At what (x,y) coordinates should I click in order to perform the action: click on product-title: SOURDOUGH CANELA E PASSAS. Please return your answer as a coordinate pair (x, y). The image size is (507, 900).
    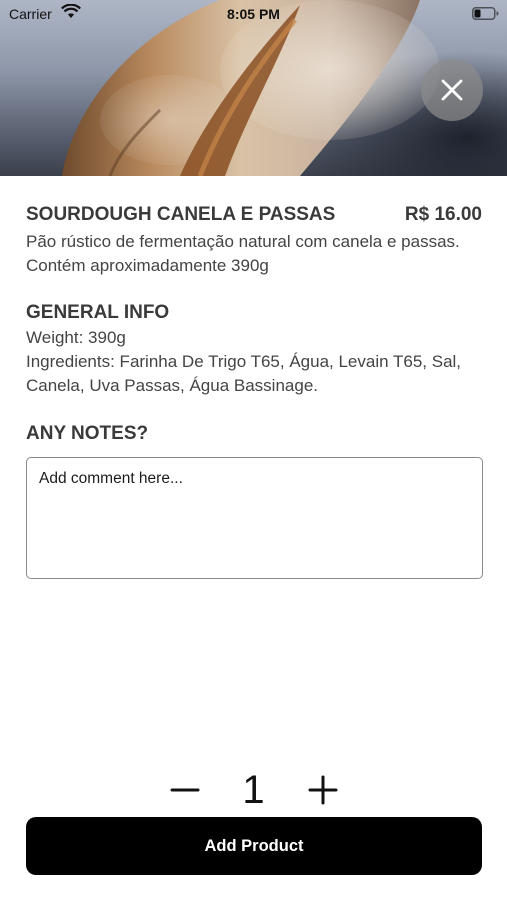
    Looking at the image, I should click on (181, 214).